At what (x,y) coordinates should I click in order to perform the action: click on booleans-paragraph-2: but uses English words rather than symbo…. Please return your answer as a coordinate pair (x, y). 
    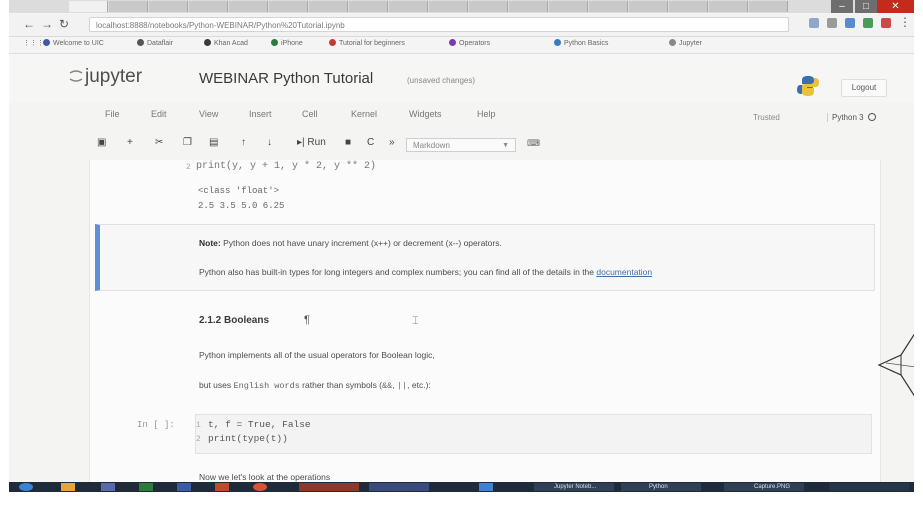
    Looking at the image, I should click on (315, 385).